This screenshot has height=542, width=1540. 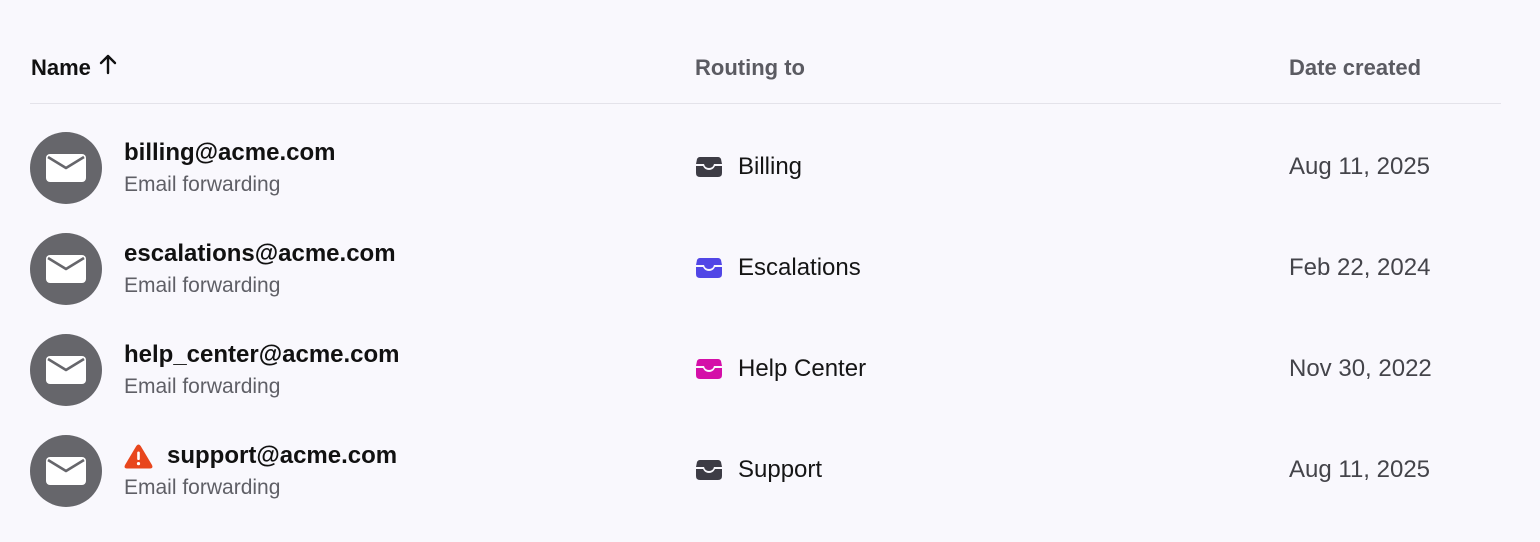 I want to click on date-created: Feb 22, 2024, so click(x=1360, y=267).